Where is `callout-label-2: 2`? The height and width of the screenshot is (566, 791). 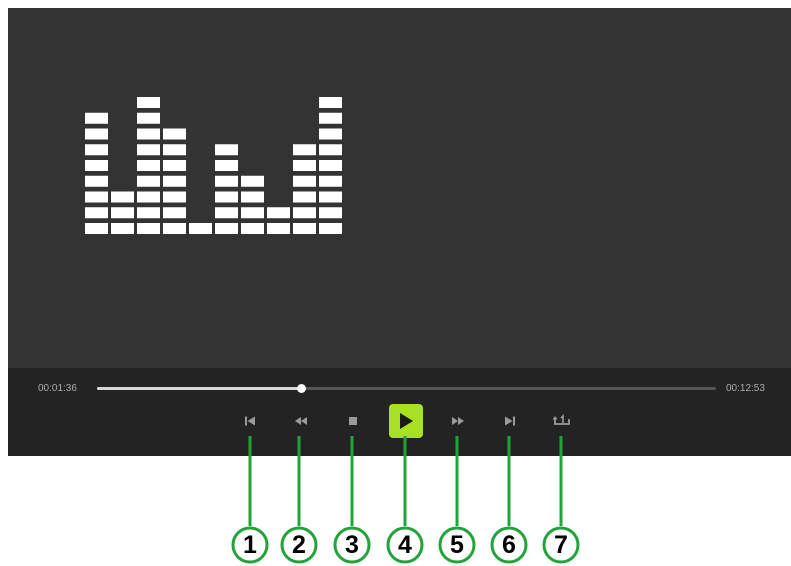 callout-label-2: 2 is located at coordinates (299, 545).